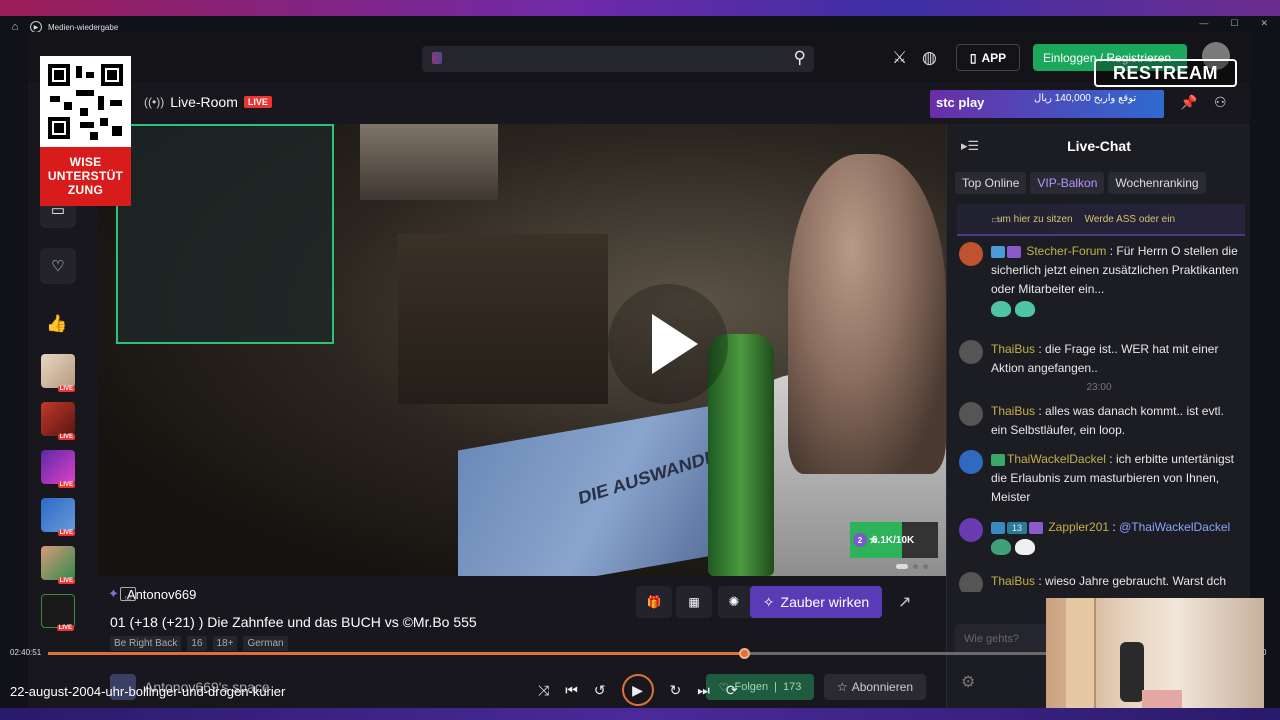 The image size is (1280, 720). I want to click on gift-box-button: 🎁, so click(654, 602).